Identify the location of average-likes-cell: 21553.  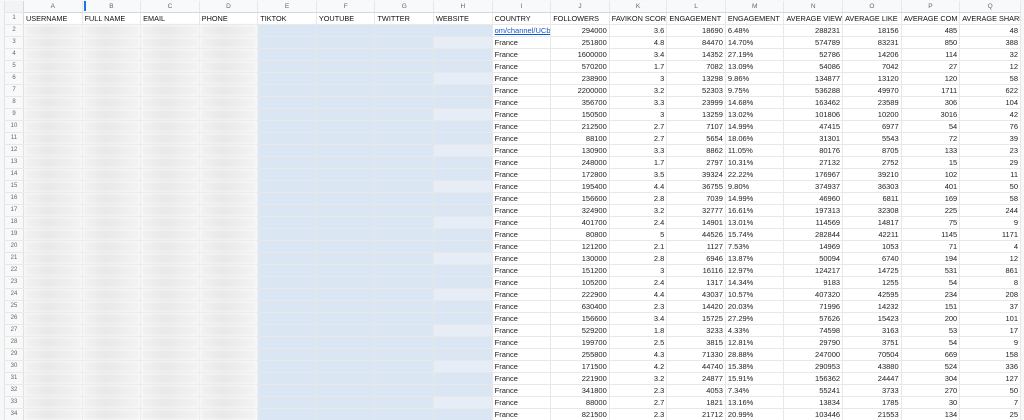
(872, 414).